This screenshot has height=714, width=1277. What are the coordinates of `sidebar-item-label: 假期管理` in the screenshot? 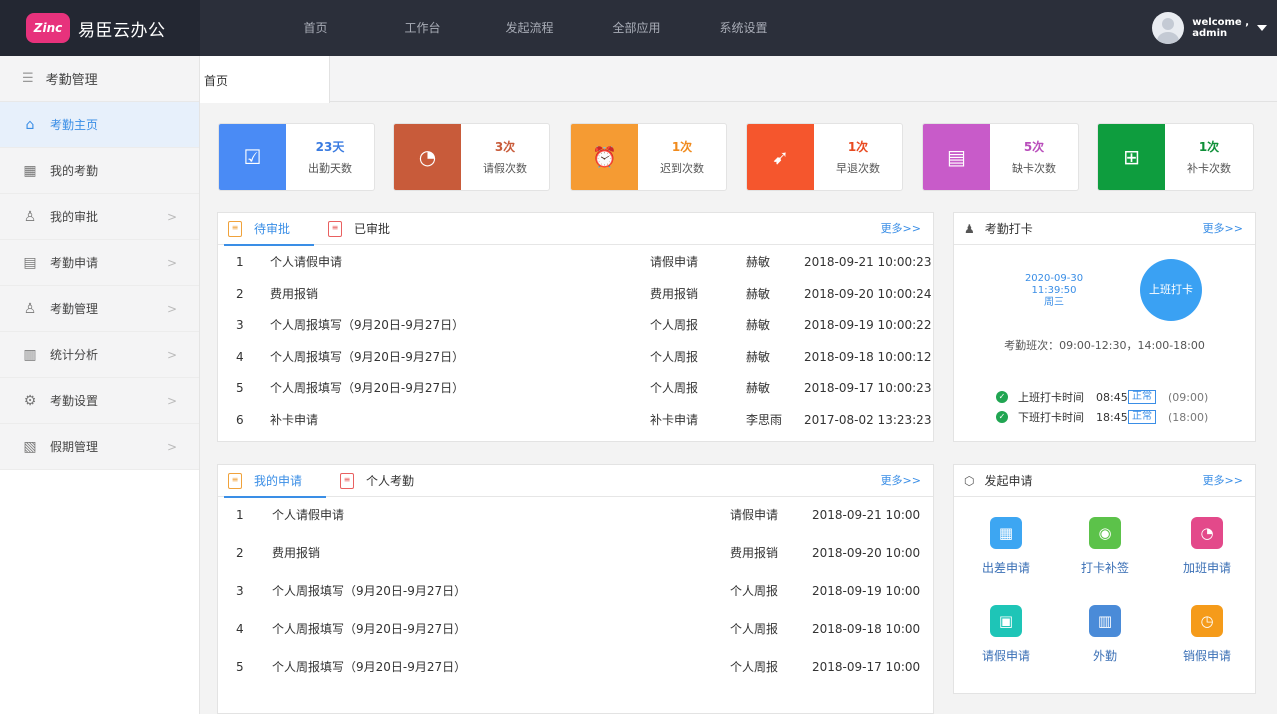 It's located at (74, 447).